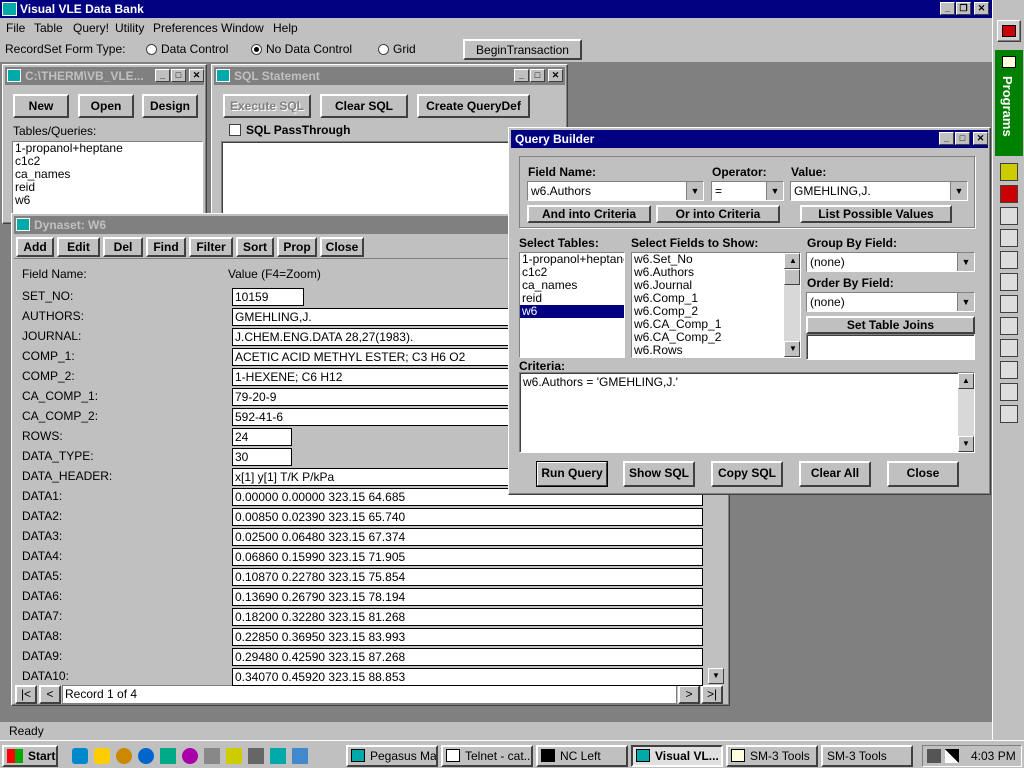 The image size is (1024, 768). I want to click on sql-maximize-icon: □, so click(537, 75).